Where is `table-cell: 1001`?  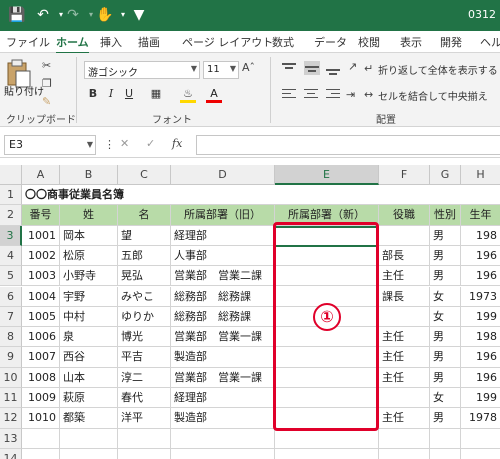 table-cell: 1001 is located at coordinates (41, 235).